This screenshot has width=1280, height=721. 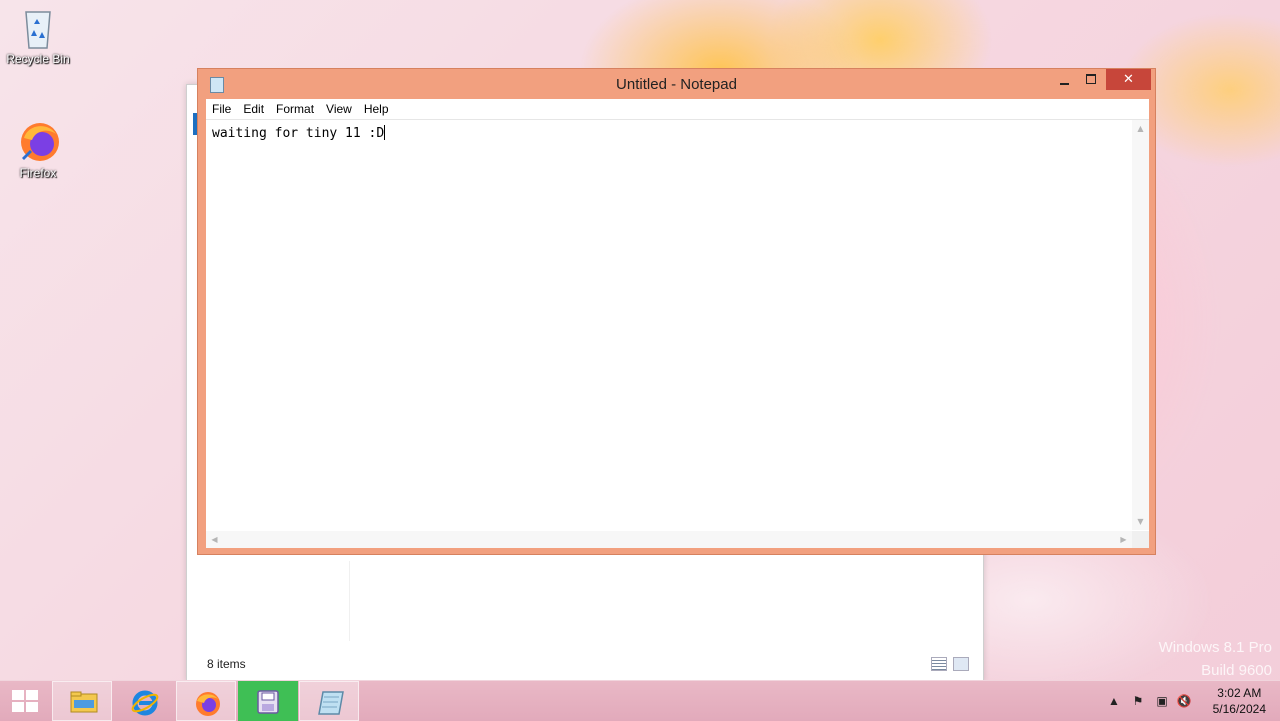 I want to click on close-button: ✕, so click(x=1128, y=79).